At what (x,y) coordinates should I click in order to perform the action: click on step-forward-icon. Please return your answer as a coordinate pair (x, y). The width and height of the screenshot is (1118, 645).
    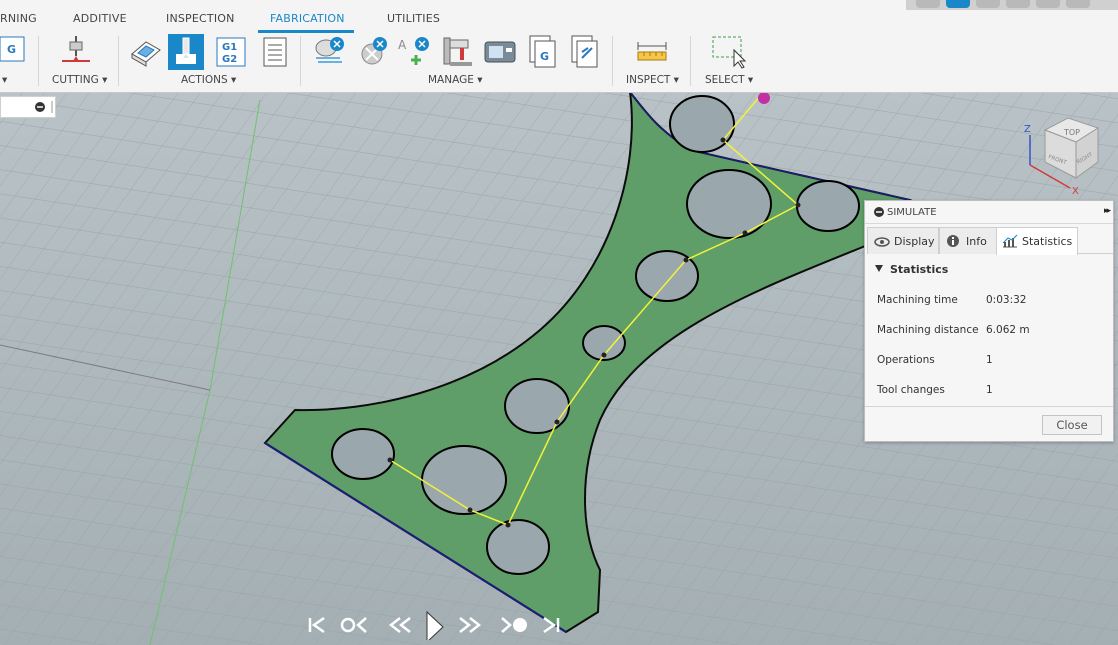
    Looking at the image, I should click on (469, 625).